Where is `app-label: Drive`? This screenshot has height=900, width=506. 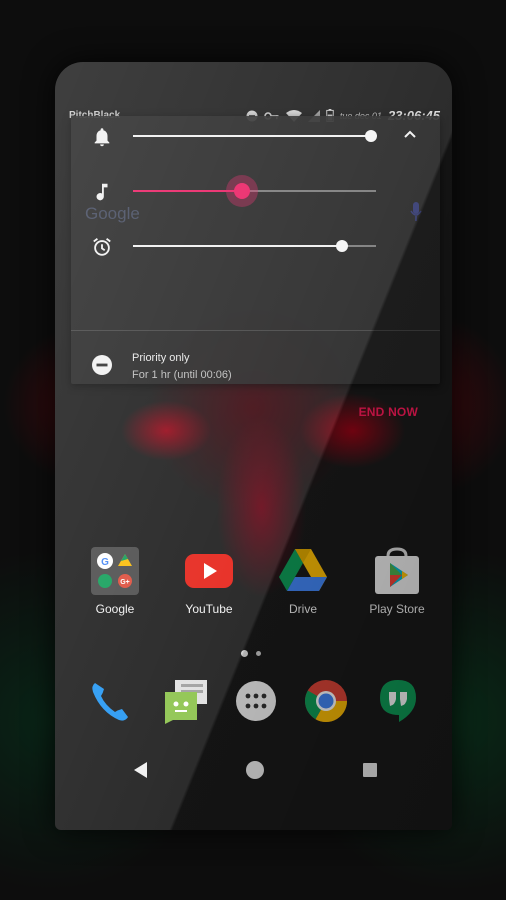
app-label: Drive is located at coordinates (302, 609).